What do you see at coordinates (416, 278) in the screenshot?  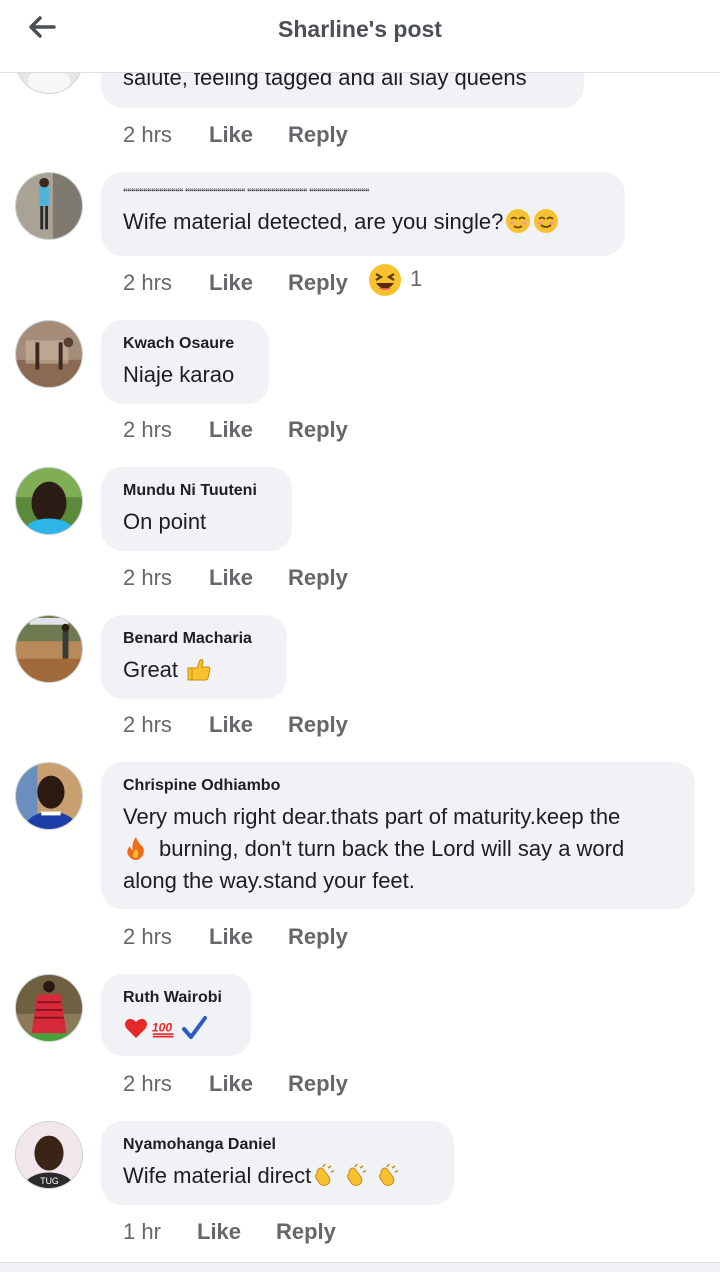 I see `reaction-count: 1` at bounding box center [416, 278].